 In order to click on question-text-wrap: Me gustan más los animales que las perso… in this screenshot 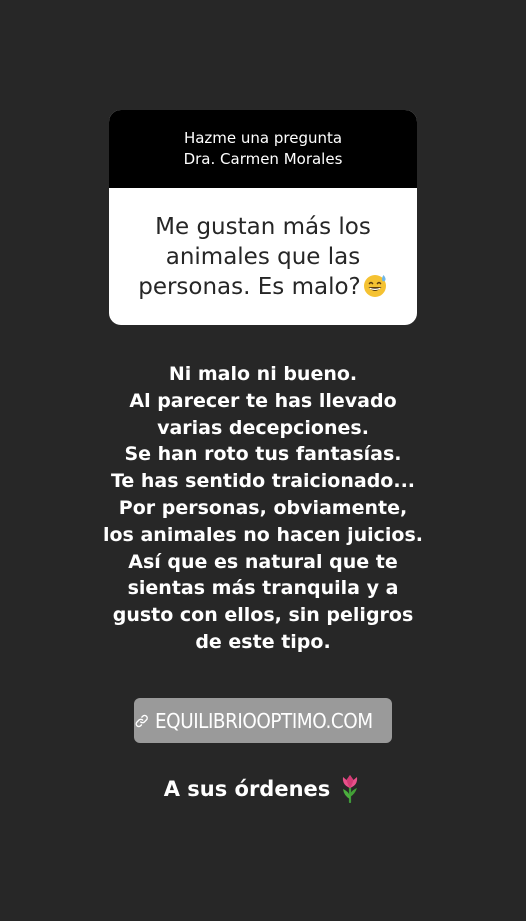, I will do `click(263, 257)`.